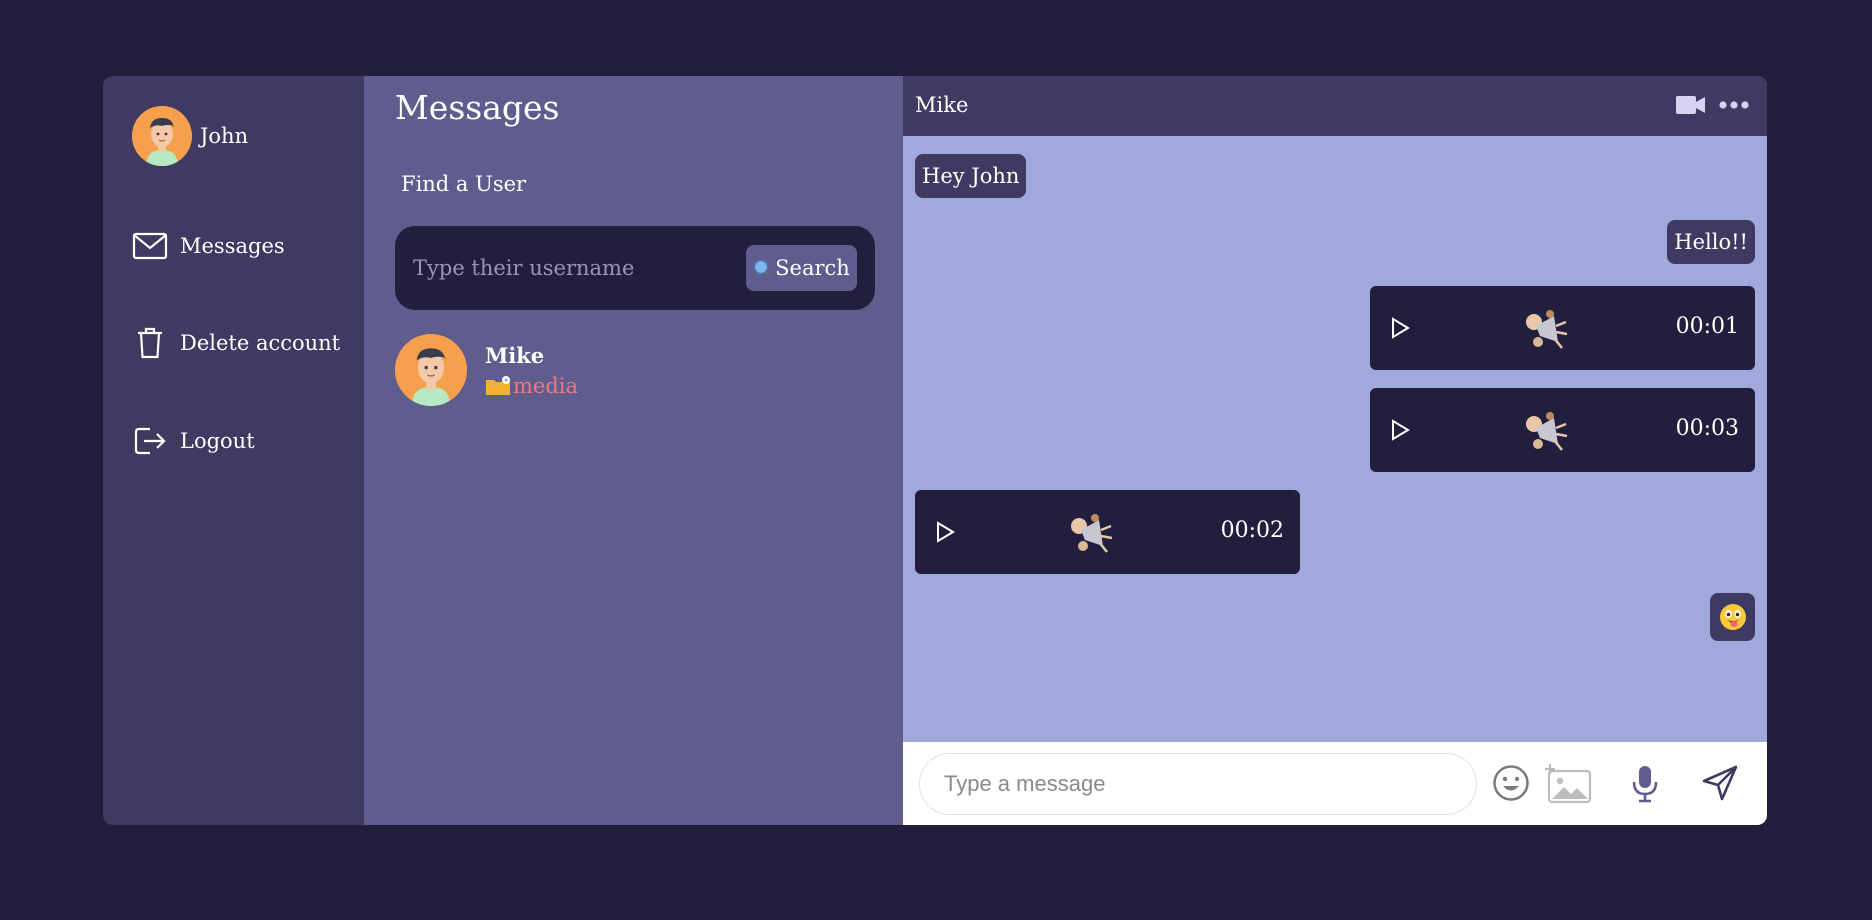 Image resolution: width=1872 pixels, height=920 pixels. I want to click on image-upload-icon, so click(1568, 783).